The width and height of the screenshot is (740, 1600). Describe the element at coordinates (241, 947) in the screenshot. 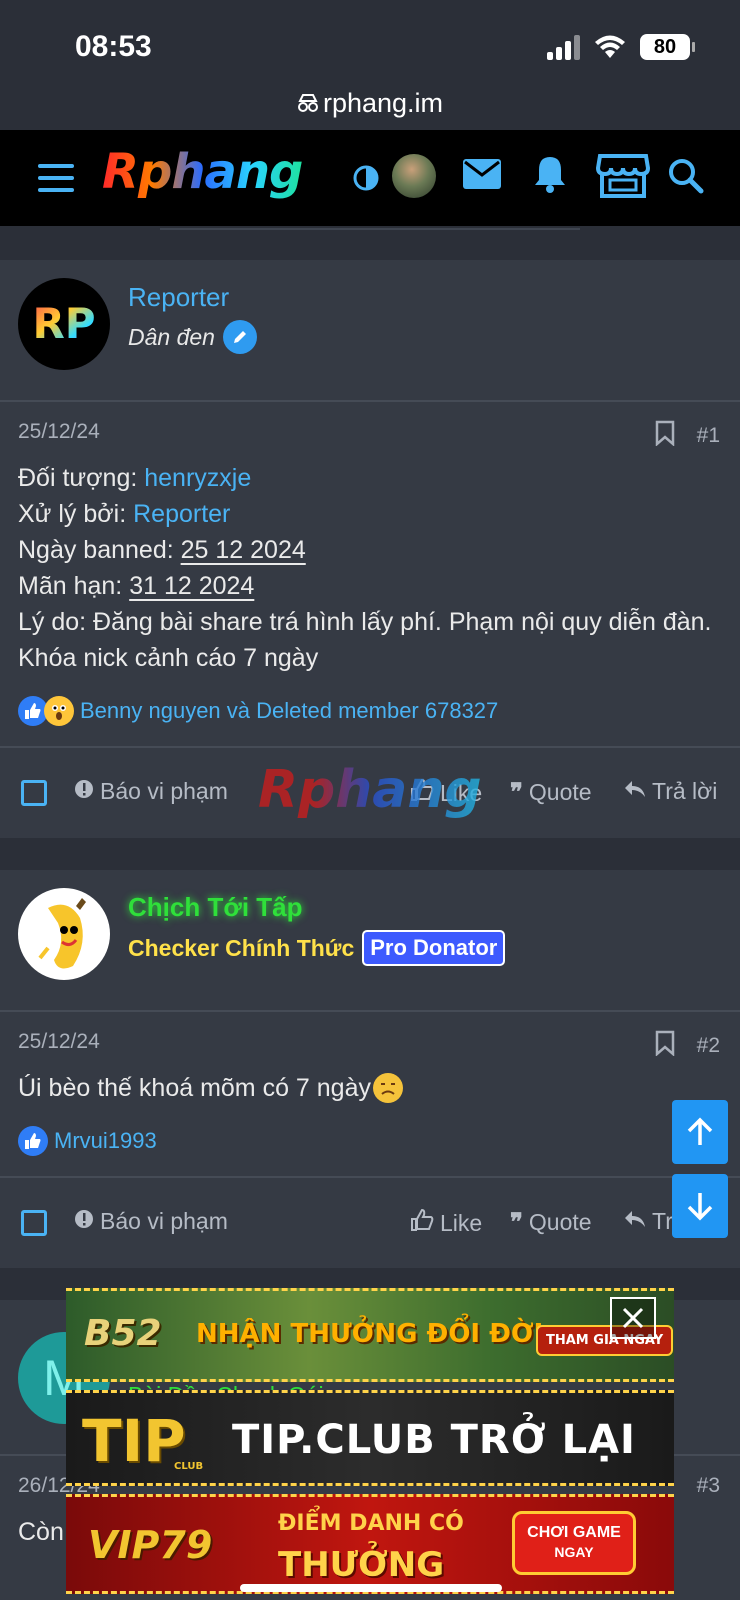

I see `author-title-text: Checker Chính Thức` at that location.